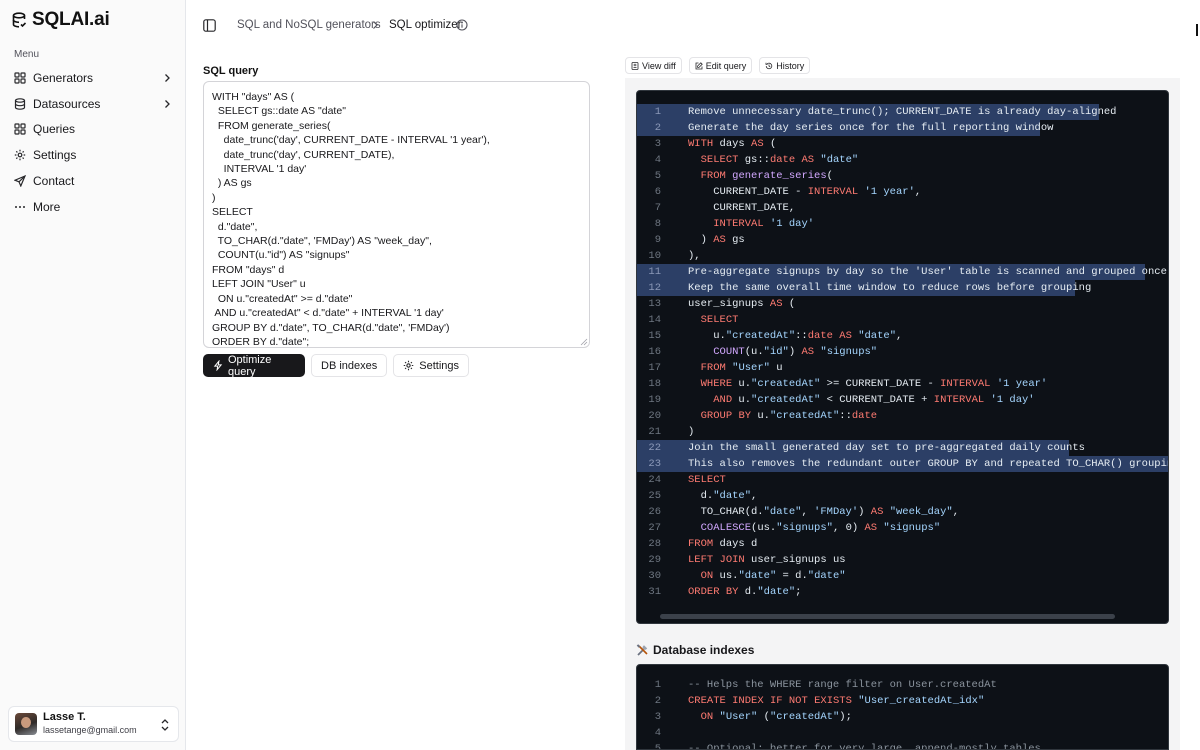  What do you see at coordinates (654, 400) in the screenshot?
I see `line-number: 19` at bounding box center [654, 400].